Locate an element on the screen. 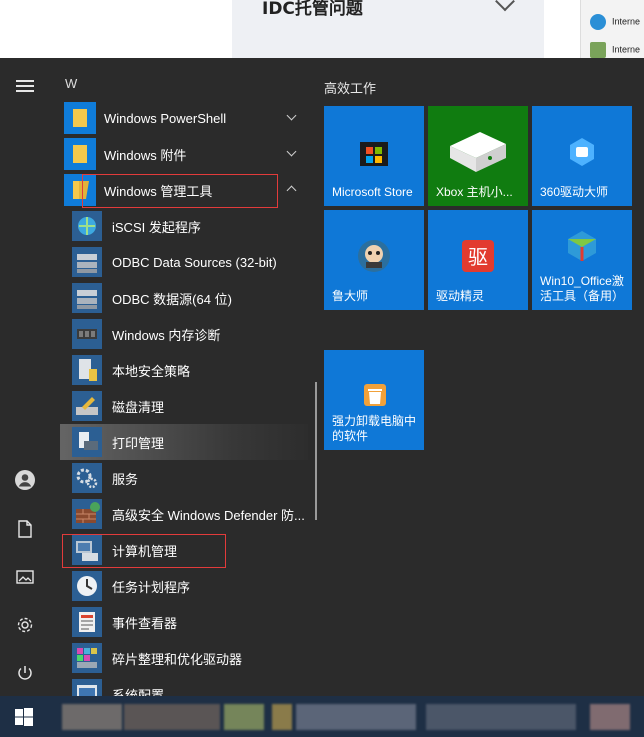  folder-windows-accessories: Windows 附件 is located at coordinates (184, 154).